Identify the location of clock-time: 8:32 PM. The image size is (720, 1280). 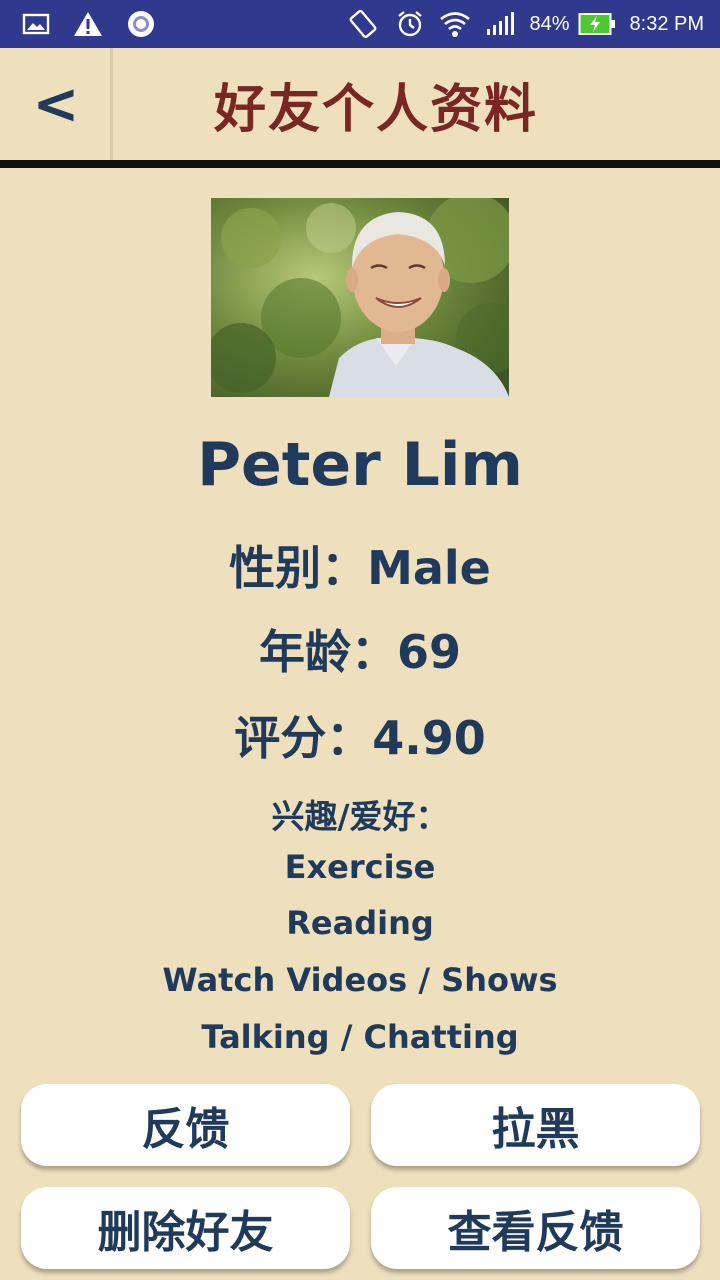
(666, 23).